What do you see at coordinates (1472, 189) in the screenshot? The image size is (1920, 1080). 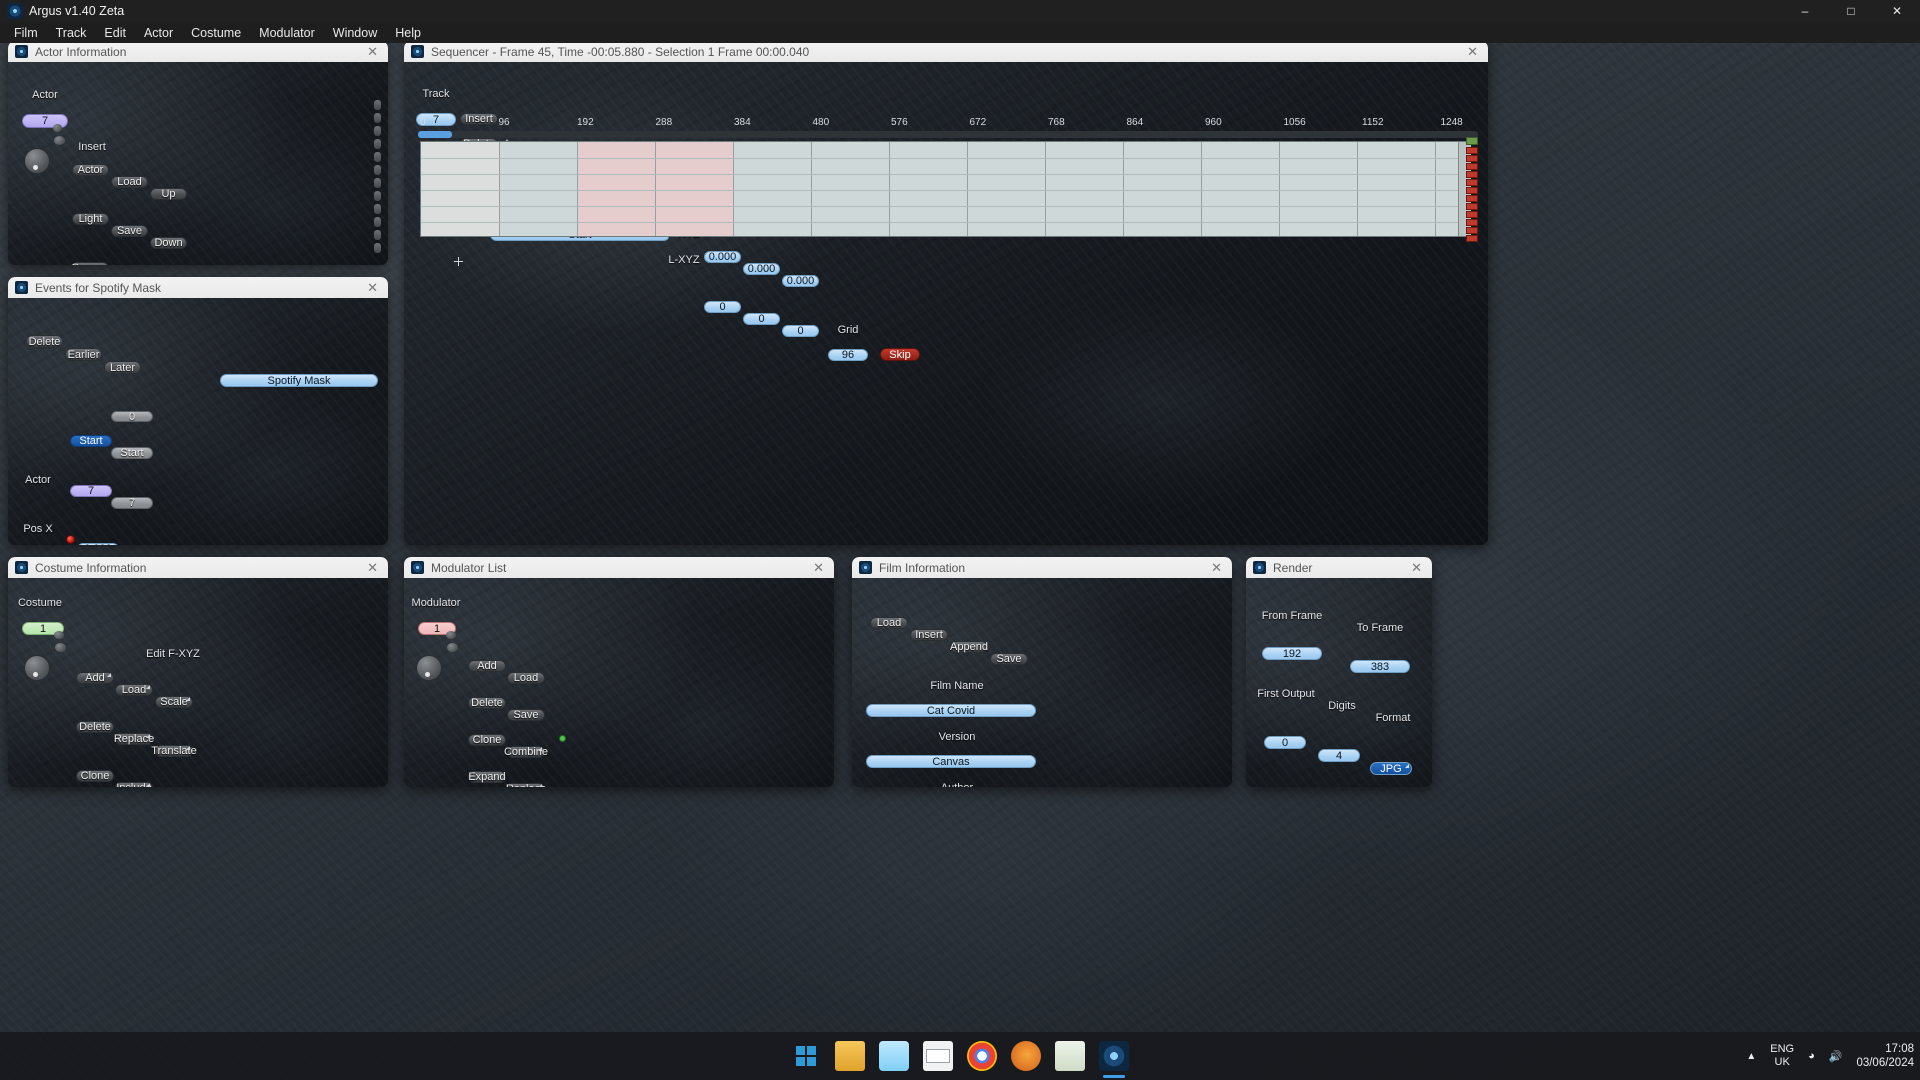 I see `sequencer-marker-strip` at bounding box center [1472, 189].